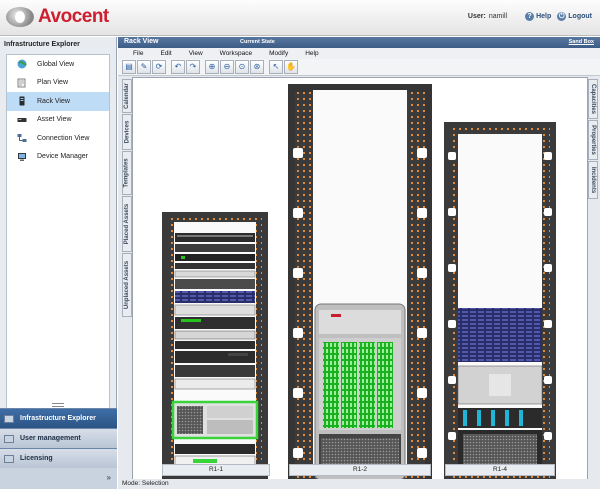 This screenshot has height=489, width=600. Describe the element at coordinates (22, 138) in the screenshot. I see `connection-icon` at that location.